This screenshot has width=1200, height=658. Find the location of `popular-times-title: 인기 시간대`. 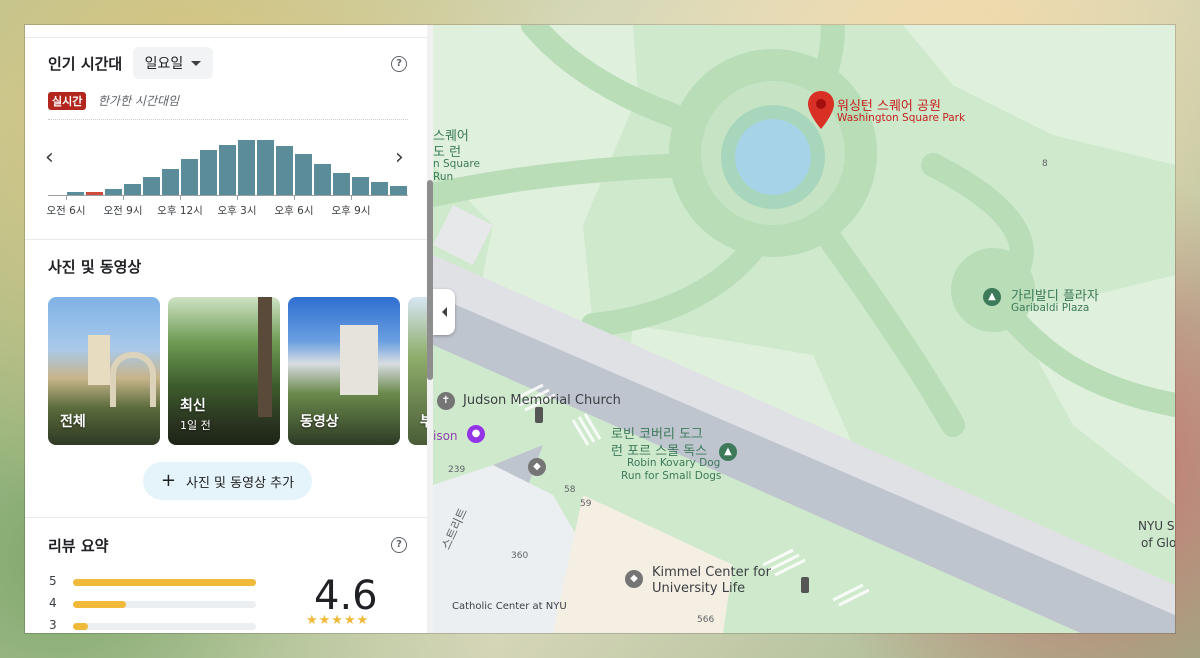

popular-times-title: 인기 시간대 is located at coordinates (85, 64).